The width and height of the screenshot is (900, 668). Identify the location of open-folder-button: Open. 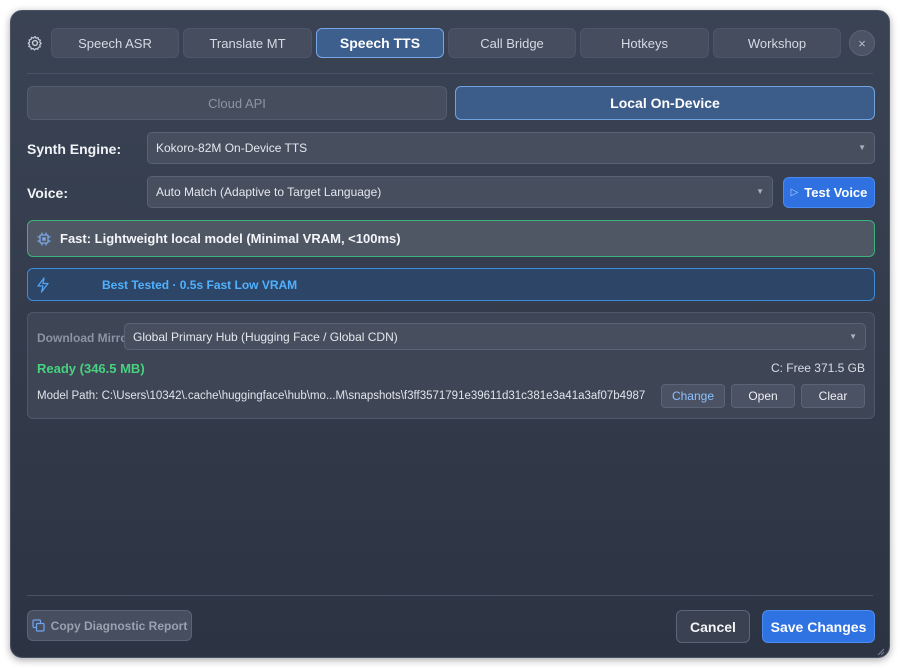
(763, 396).